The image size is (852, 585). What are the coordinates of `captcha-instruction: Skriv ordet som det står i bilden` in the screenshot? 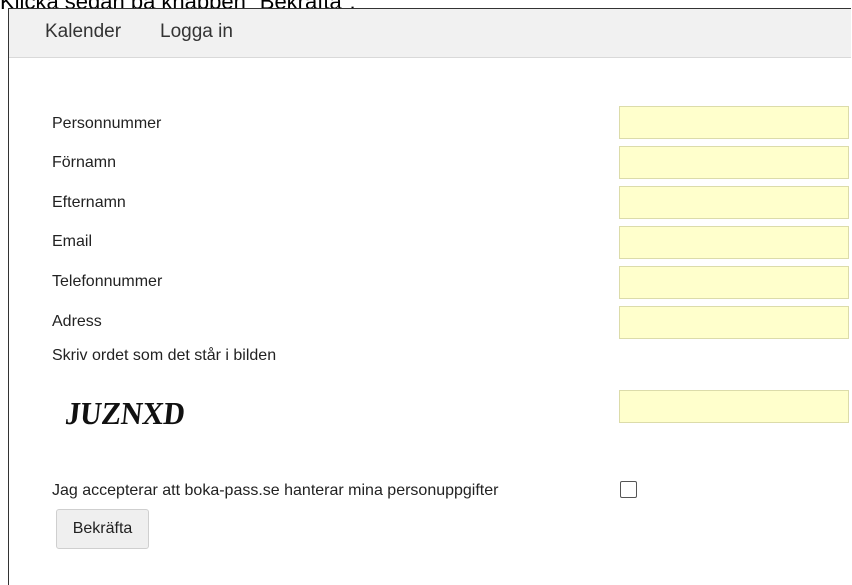 It's located at (164, 355).